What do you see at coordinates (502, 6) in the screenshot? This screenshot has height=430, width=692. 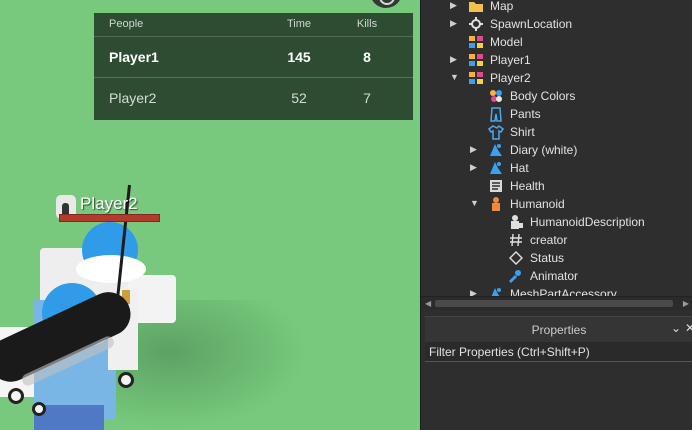 I see `explorer-item-label: Map` at bounding box center [502, 6].